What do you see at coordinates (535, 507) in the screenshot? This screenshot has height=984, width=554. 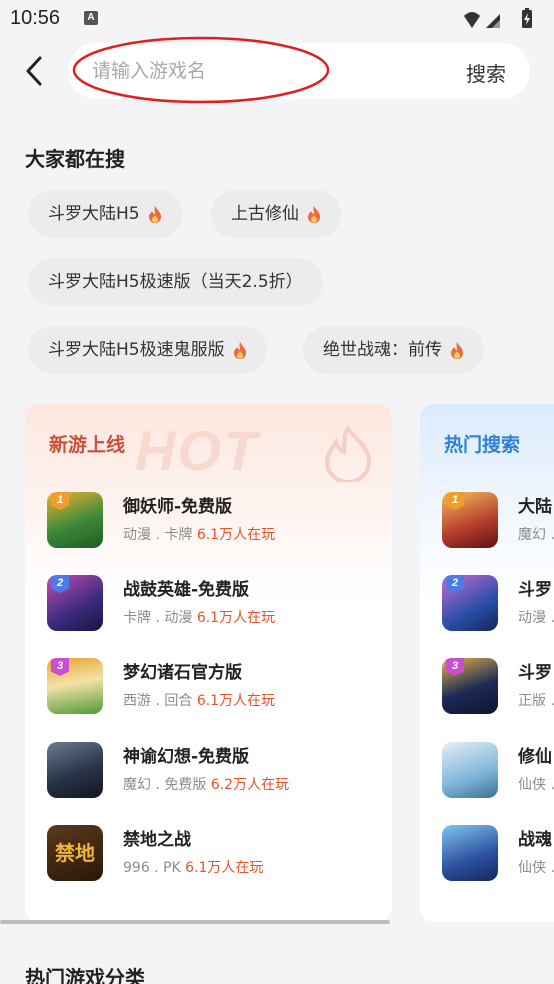 I see `game-name: 大陆` at bounding box center [535, 507].